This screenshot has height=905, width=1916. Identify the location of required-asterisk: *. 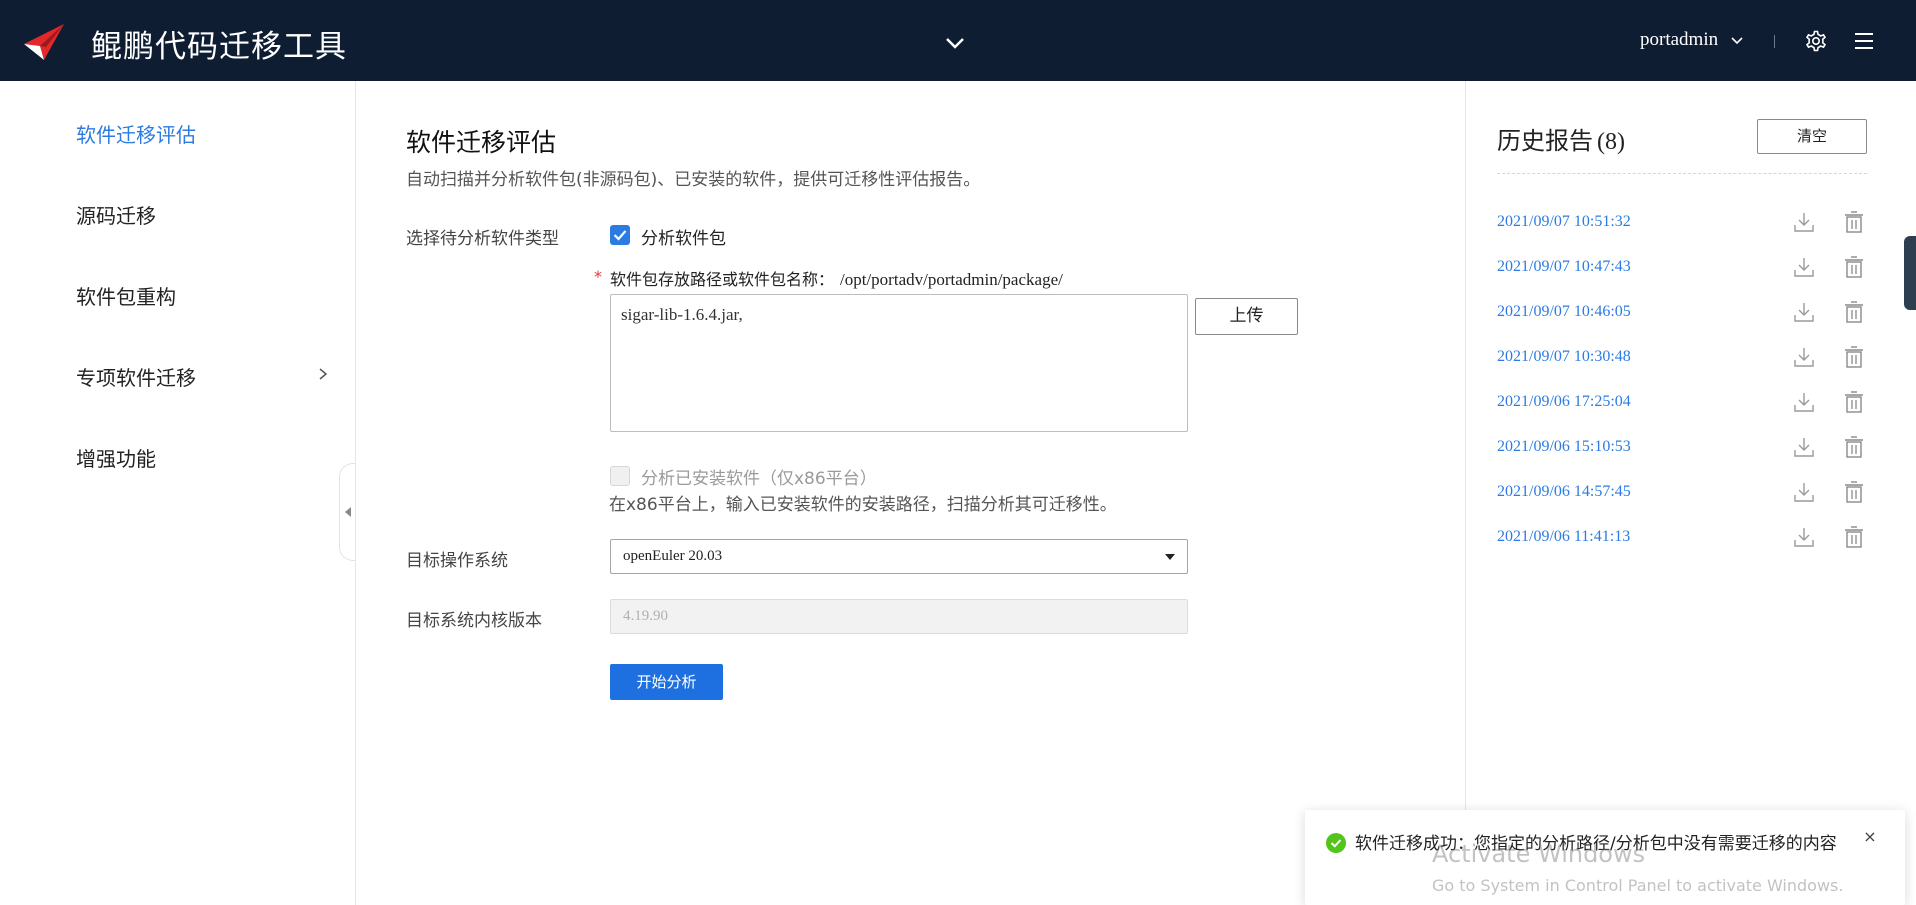
(598, 276).